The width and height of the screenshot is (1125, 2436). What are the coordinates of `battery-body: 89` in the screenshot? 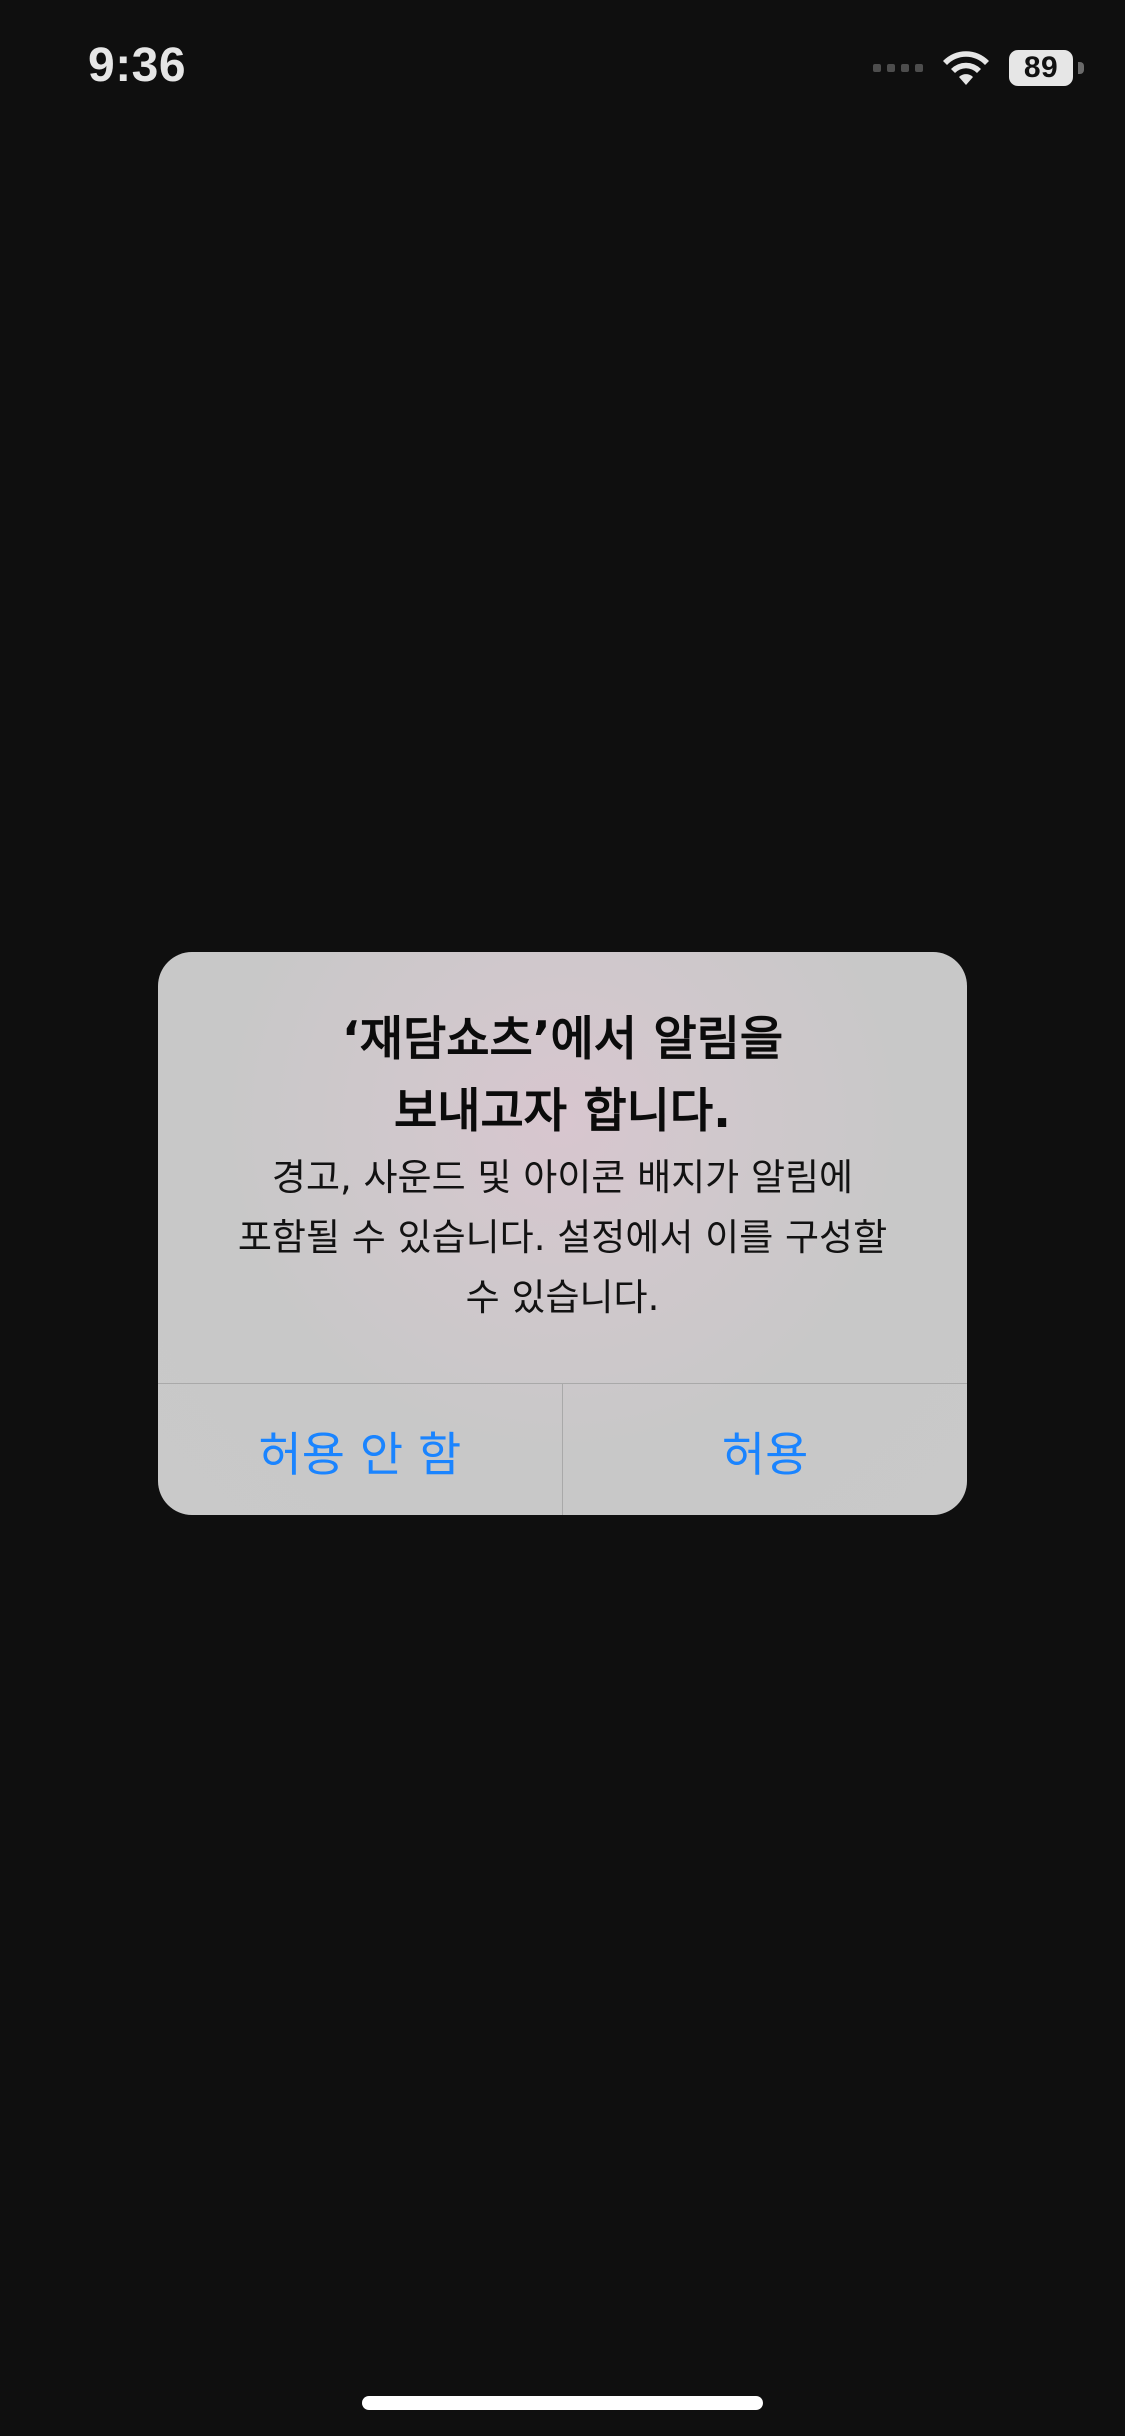 It's located at (1041, 68).